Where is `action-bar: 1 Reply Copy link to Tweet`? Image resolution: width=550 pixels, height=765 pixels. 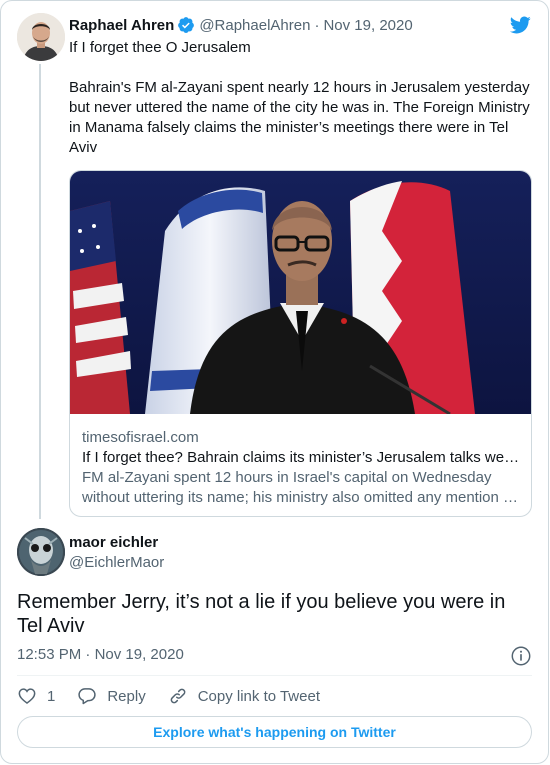
action-bar: 1 Reply Copy link to Tweet is located at coordinates (168, 696).